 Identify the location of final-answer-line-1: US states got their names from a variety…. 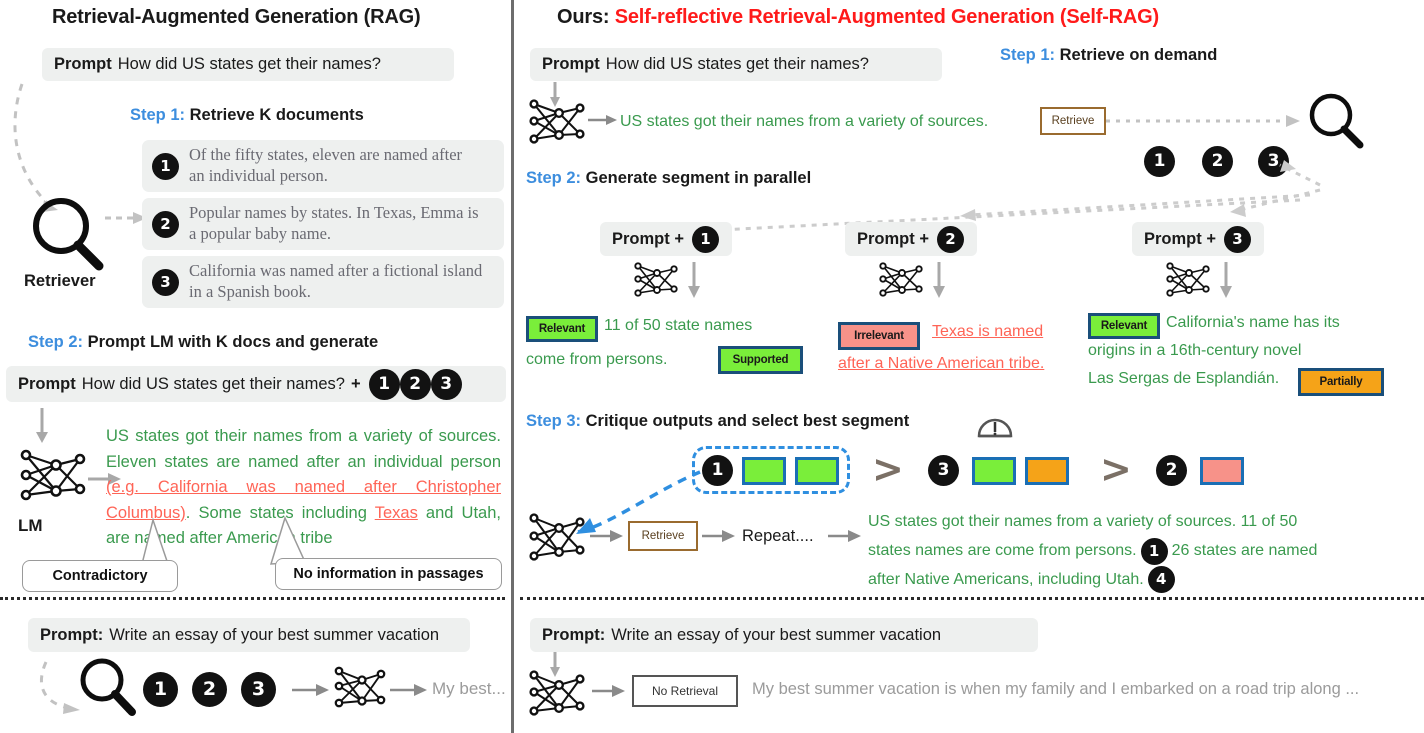
(1083, 521).